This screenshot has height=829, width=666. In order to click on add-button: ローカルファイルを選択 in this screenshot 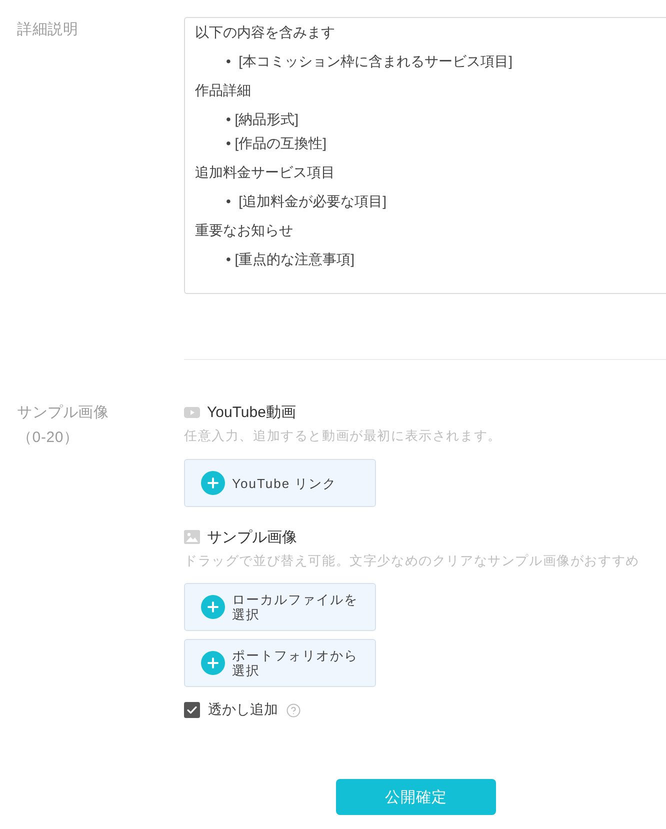, I will do `click(280, 607)`.